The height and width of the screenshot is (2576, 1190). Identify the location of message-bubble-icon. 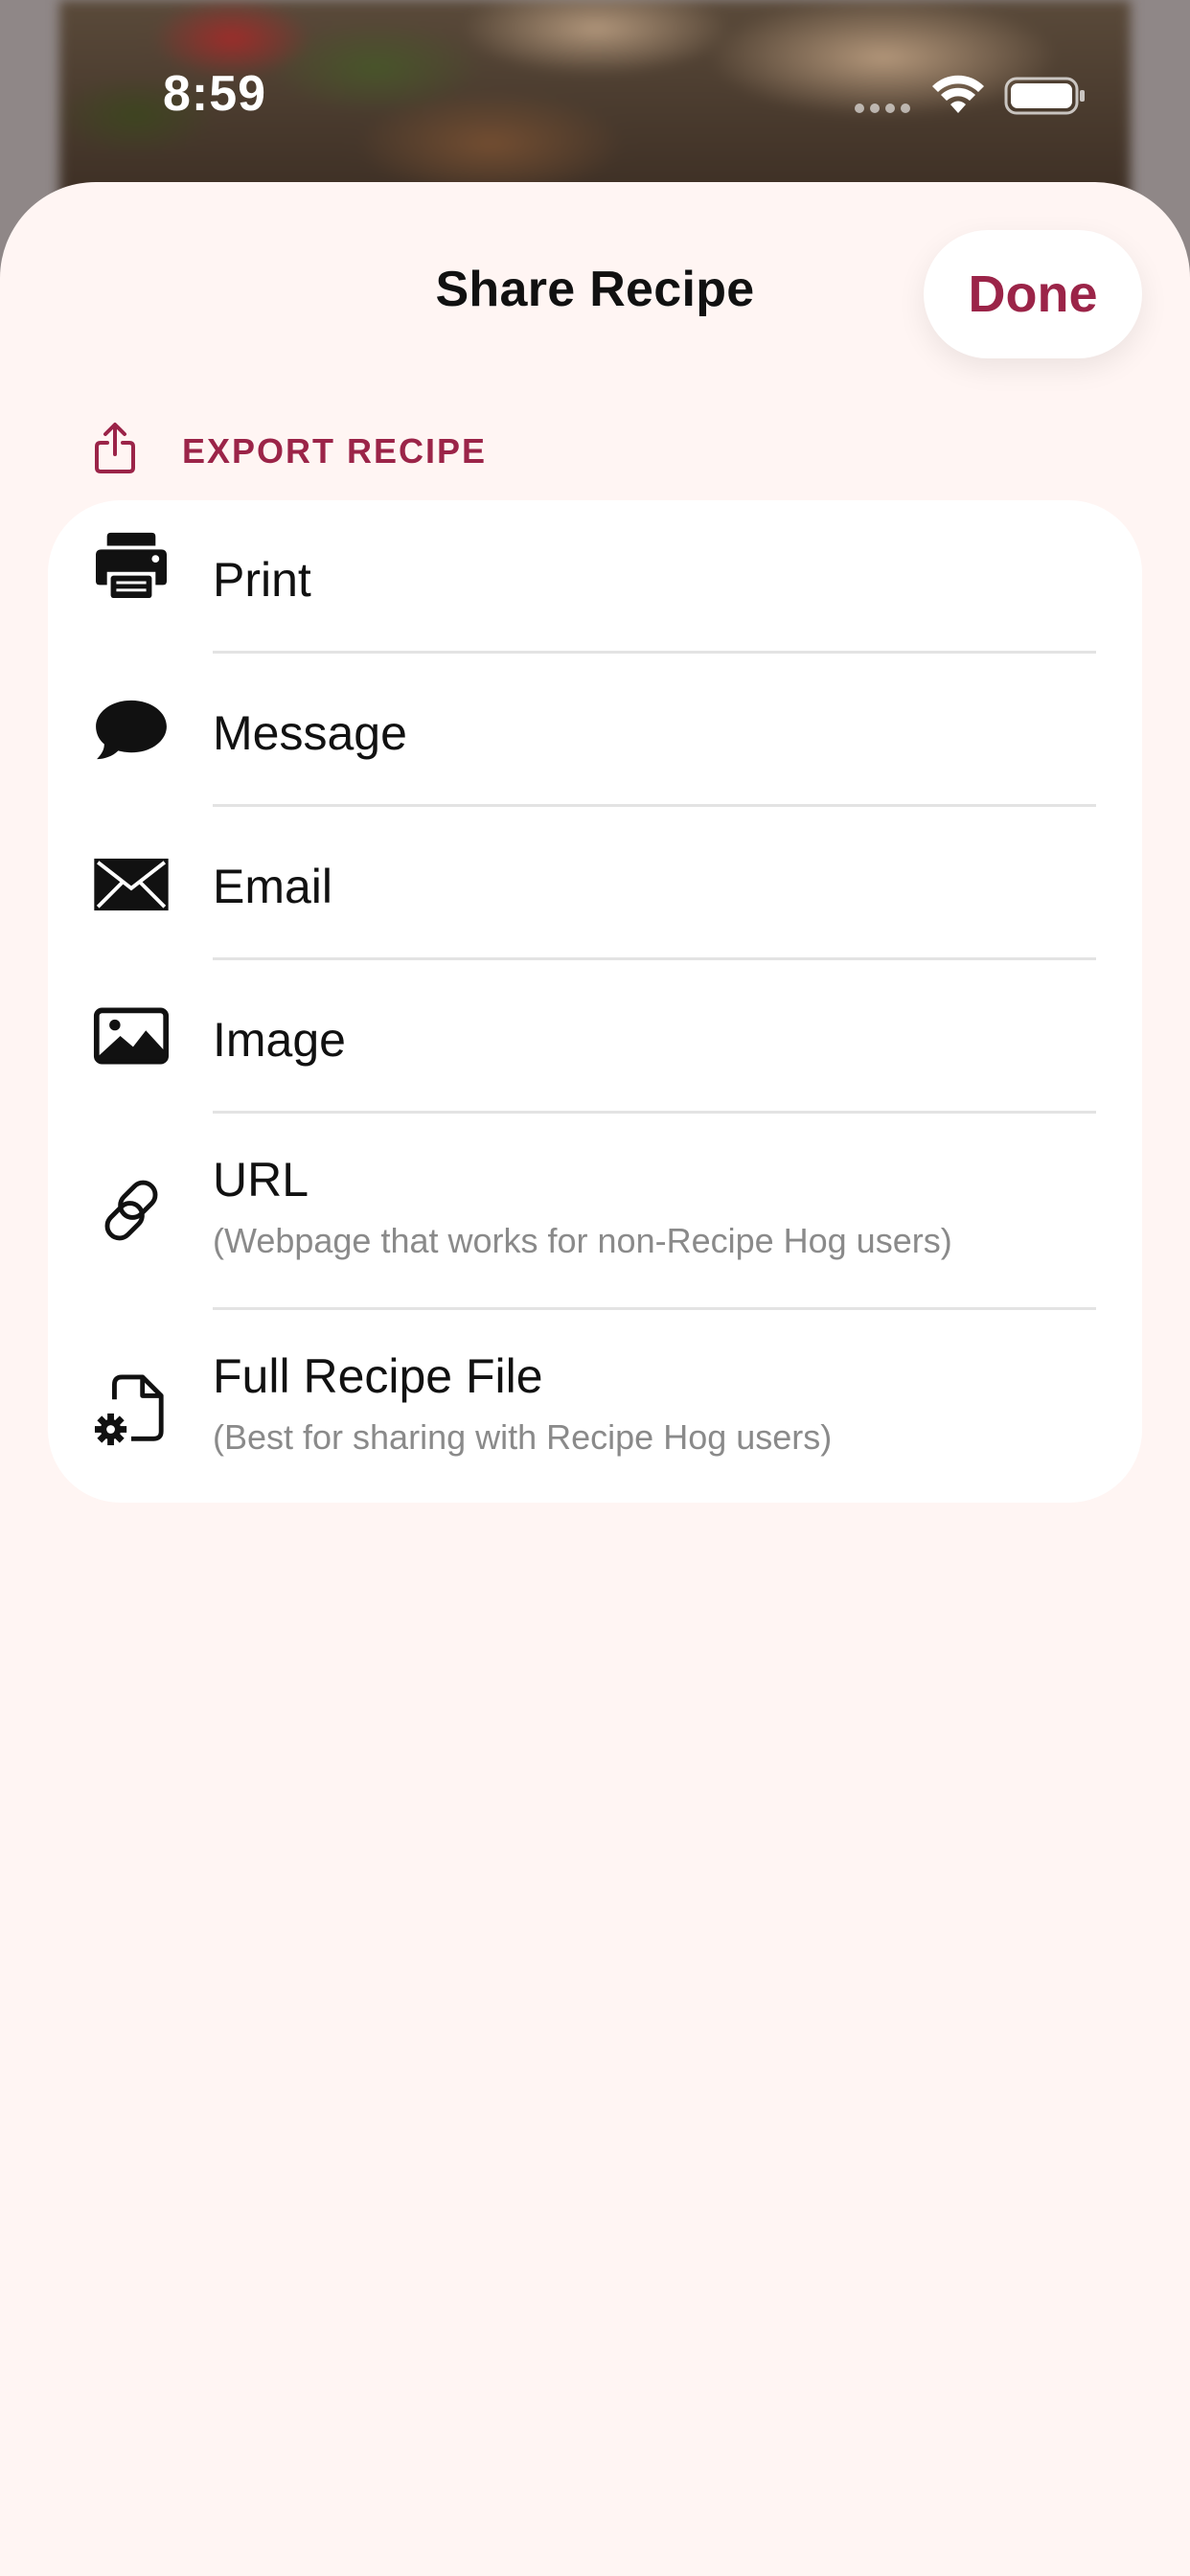
(131, 729).